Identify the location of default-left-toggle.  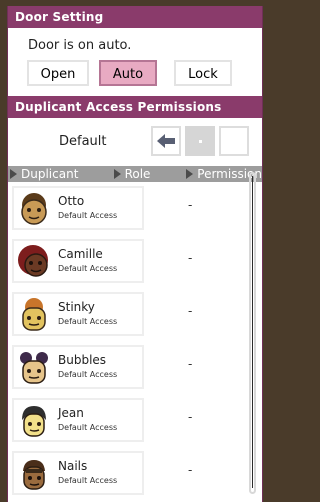
(166, 141).